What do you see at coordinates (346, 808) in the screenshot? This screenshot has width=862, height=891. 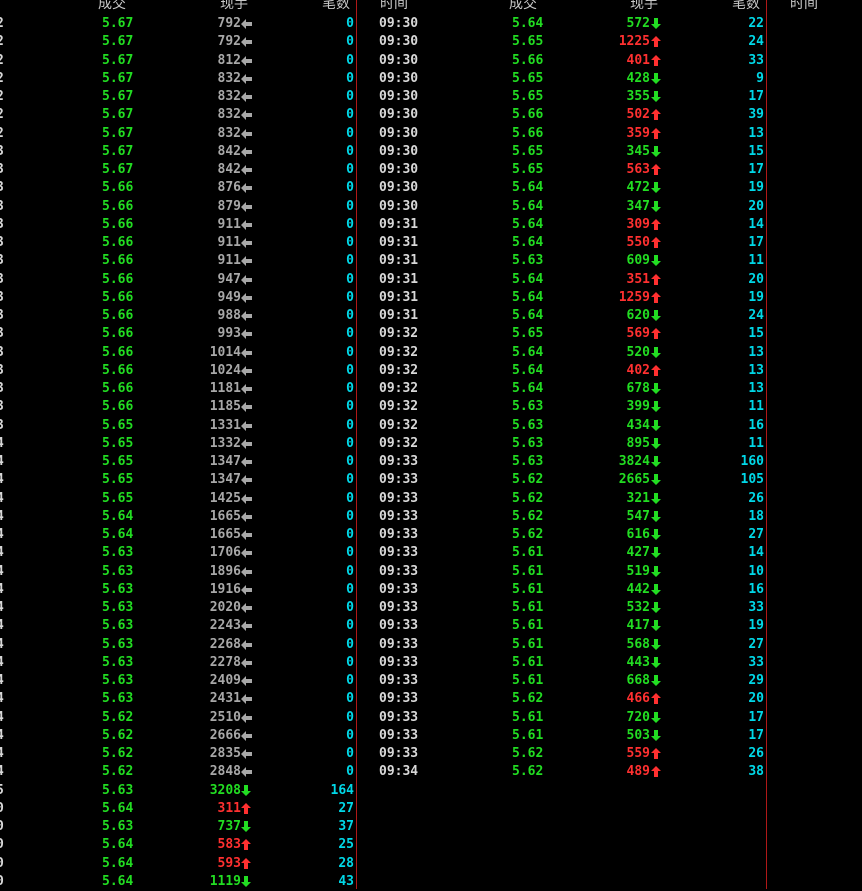 I see `tick-count: 27` at bounding box center [346, 808].